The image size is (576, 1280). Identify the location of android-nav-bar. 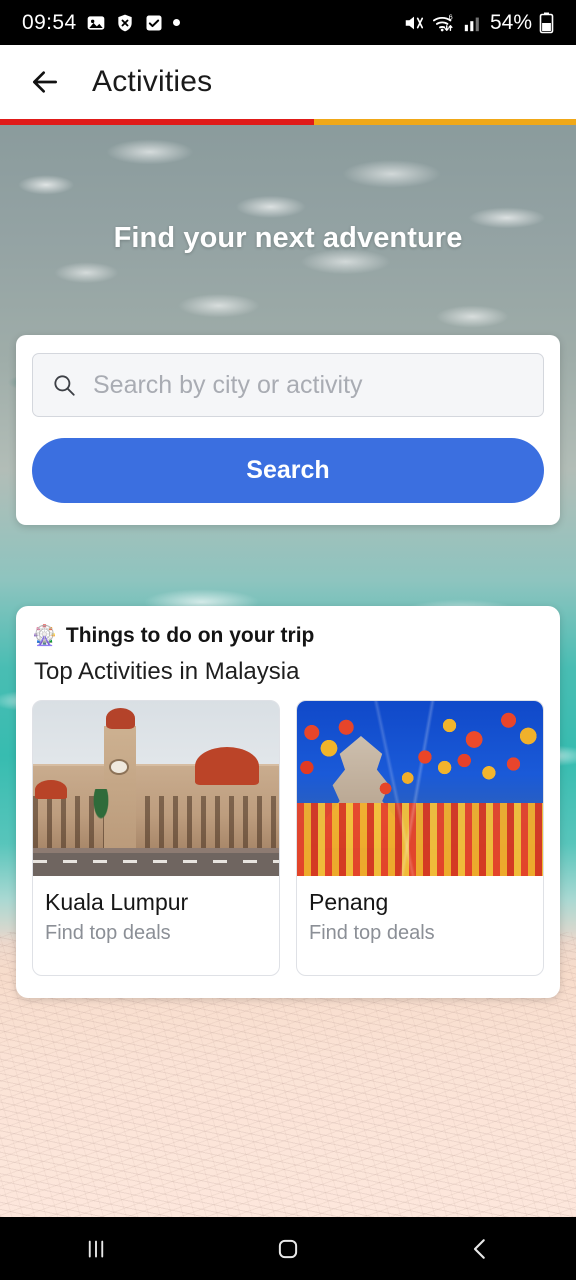
(288, 1248).